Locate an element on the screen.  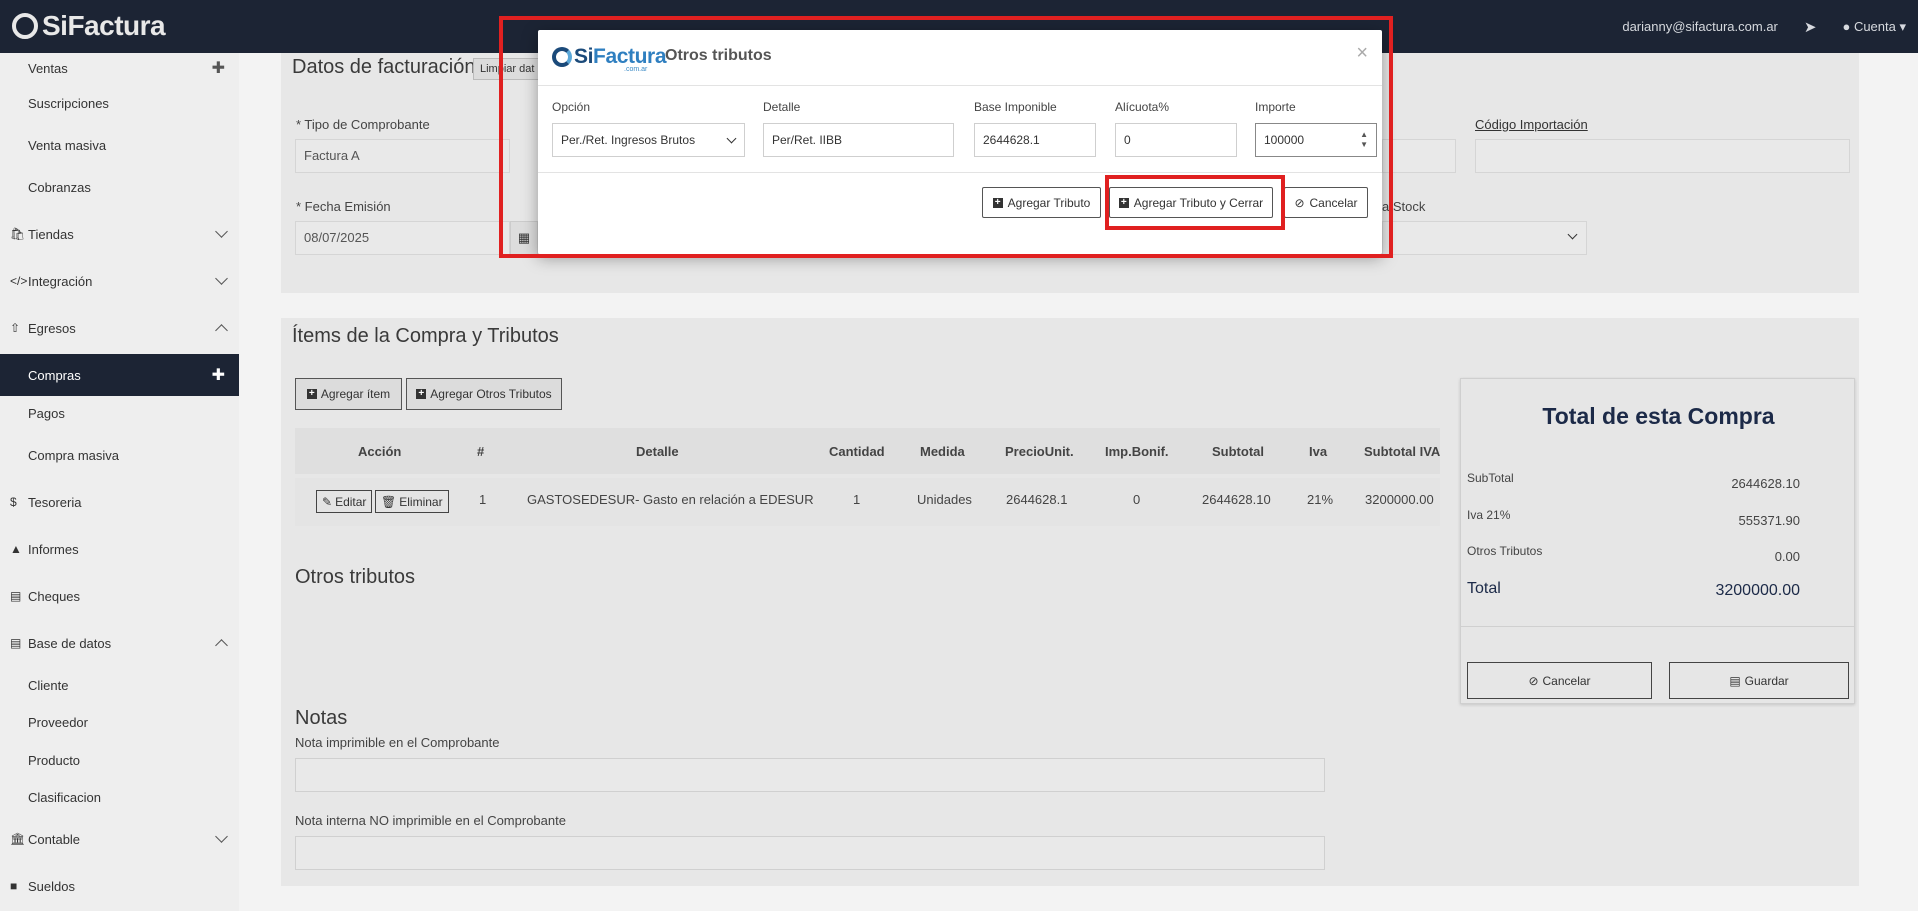
sidebar-item-sueldos: ■ Sueldos is located at coordinates (119, 886).